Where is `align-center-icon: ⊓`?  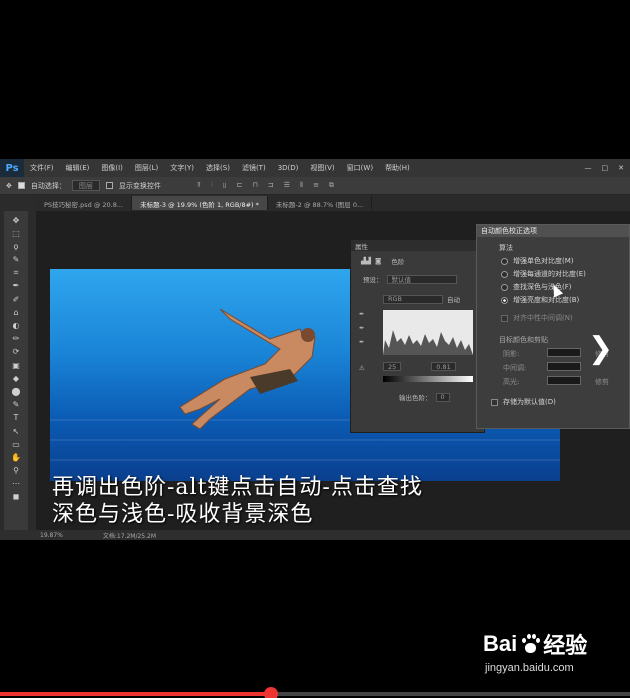 align-center-icon: ⊓ is located at coordinates (254, 185).